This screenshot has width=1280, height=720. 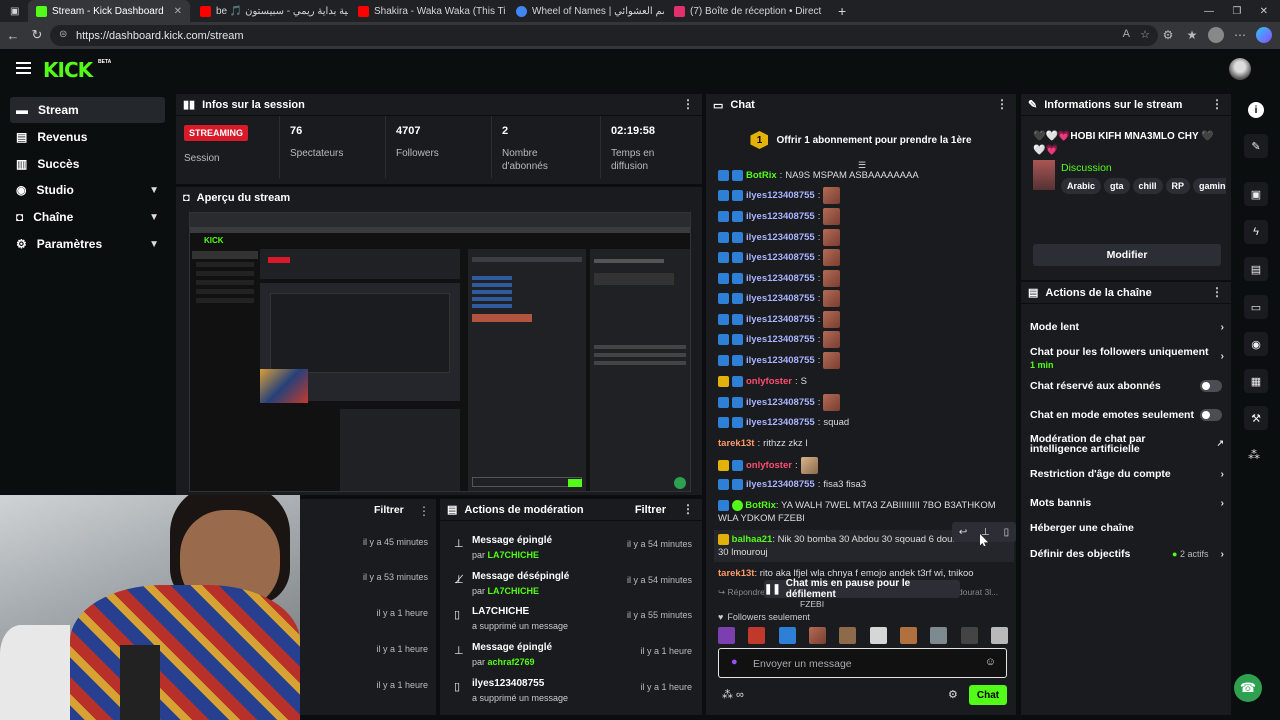 I want to click on tag: chill, so click(x=1147, y=186).